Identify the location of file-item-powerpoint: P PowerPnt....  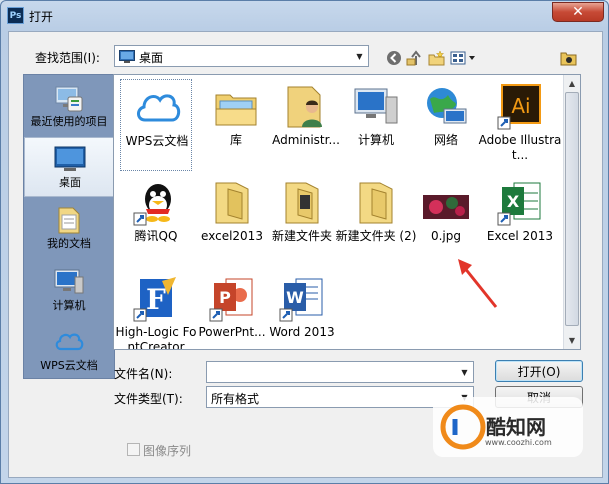
(232, 310).